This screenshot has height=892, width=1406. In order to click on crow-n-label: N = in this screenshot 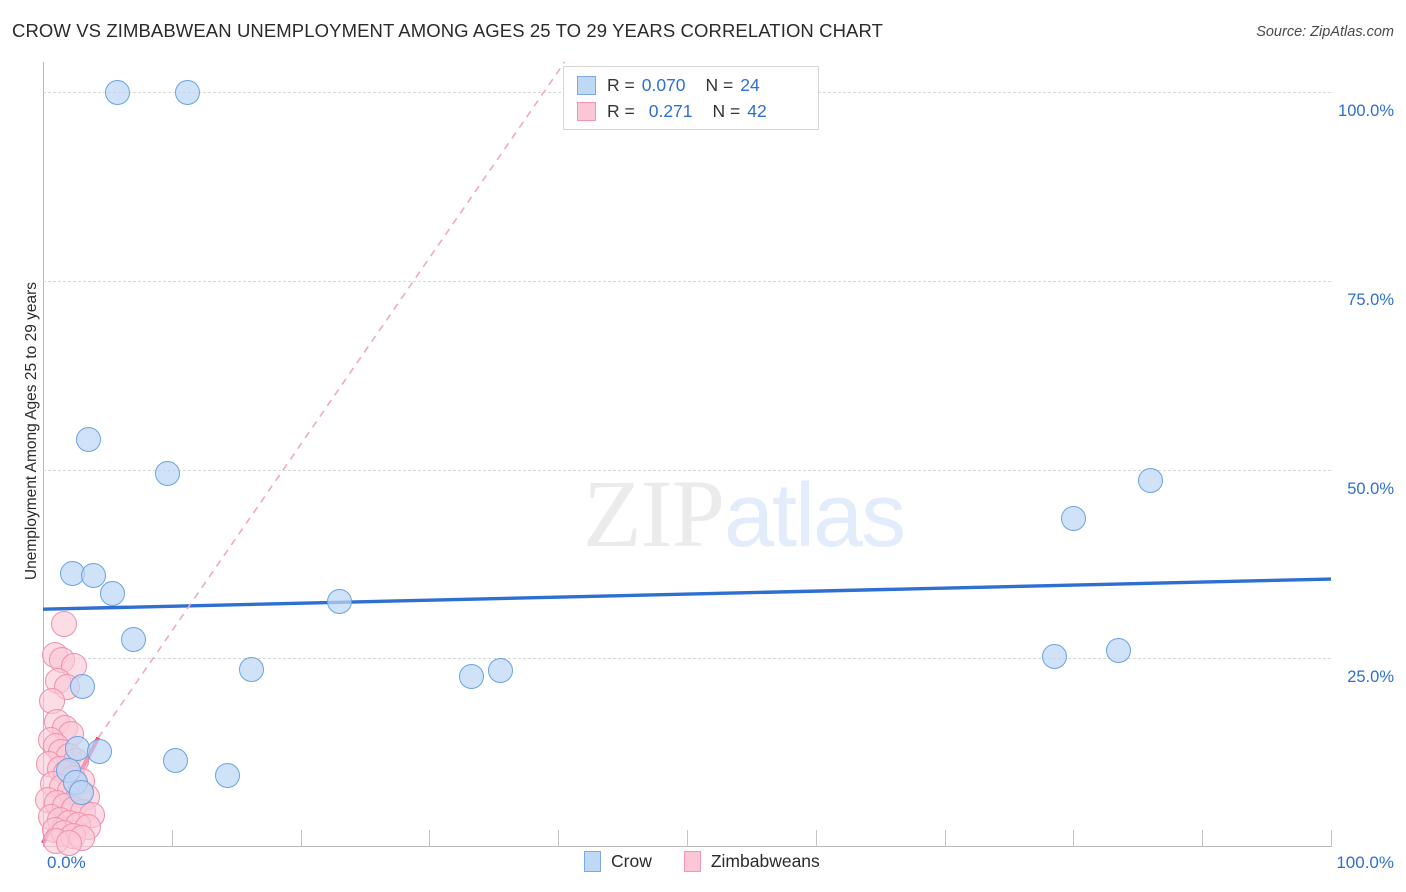, I will do `click(719, 84)`.